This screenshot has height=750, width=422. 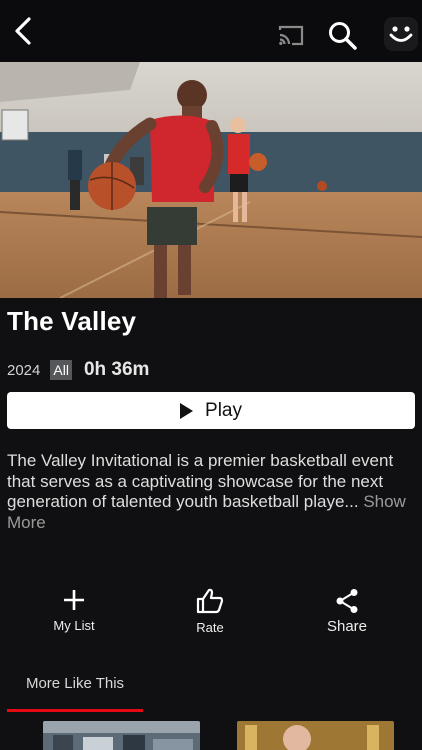 What do you see at coordinates (210, 601) in the screenshot?
I see `thumbs-up-icon` at bounding box center [210, 601].